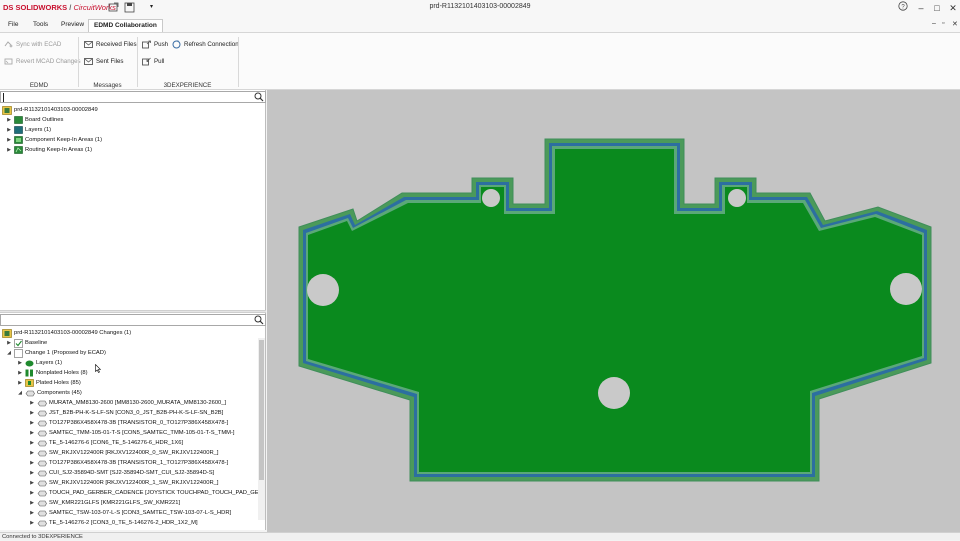  I want to click on tab-edmd-collaboration: EDMD Collaboration, so click(125, 25).